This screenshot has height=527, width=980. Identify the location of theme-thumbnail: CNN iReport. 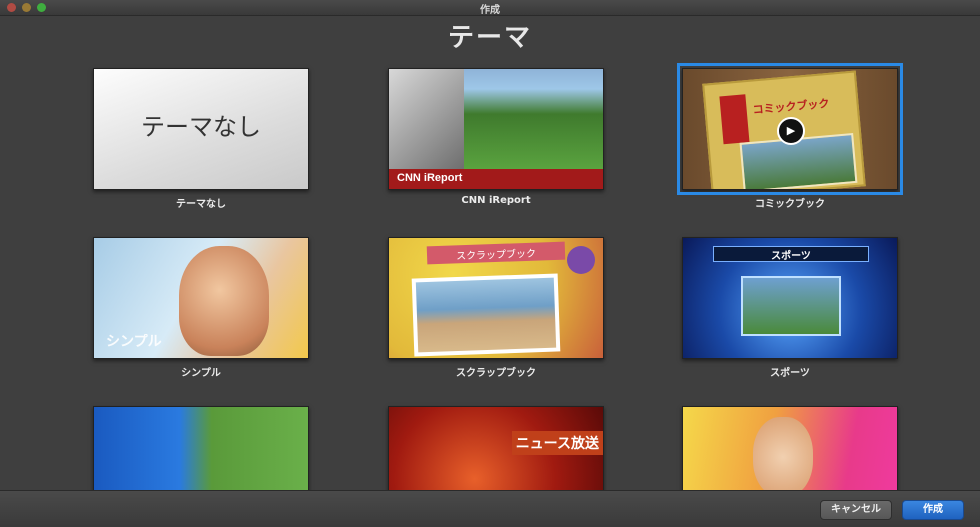
(496, 129).